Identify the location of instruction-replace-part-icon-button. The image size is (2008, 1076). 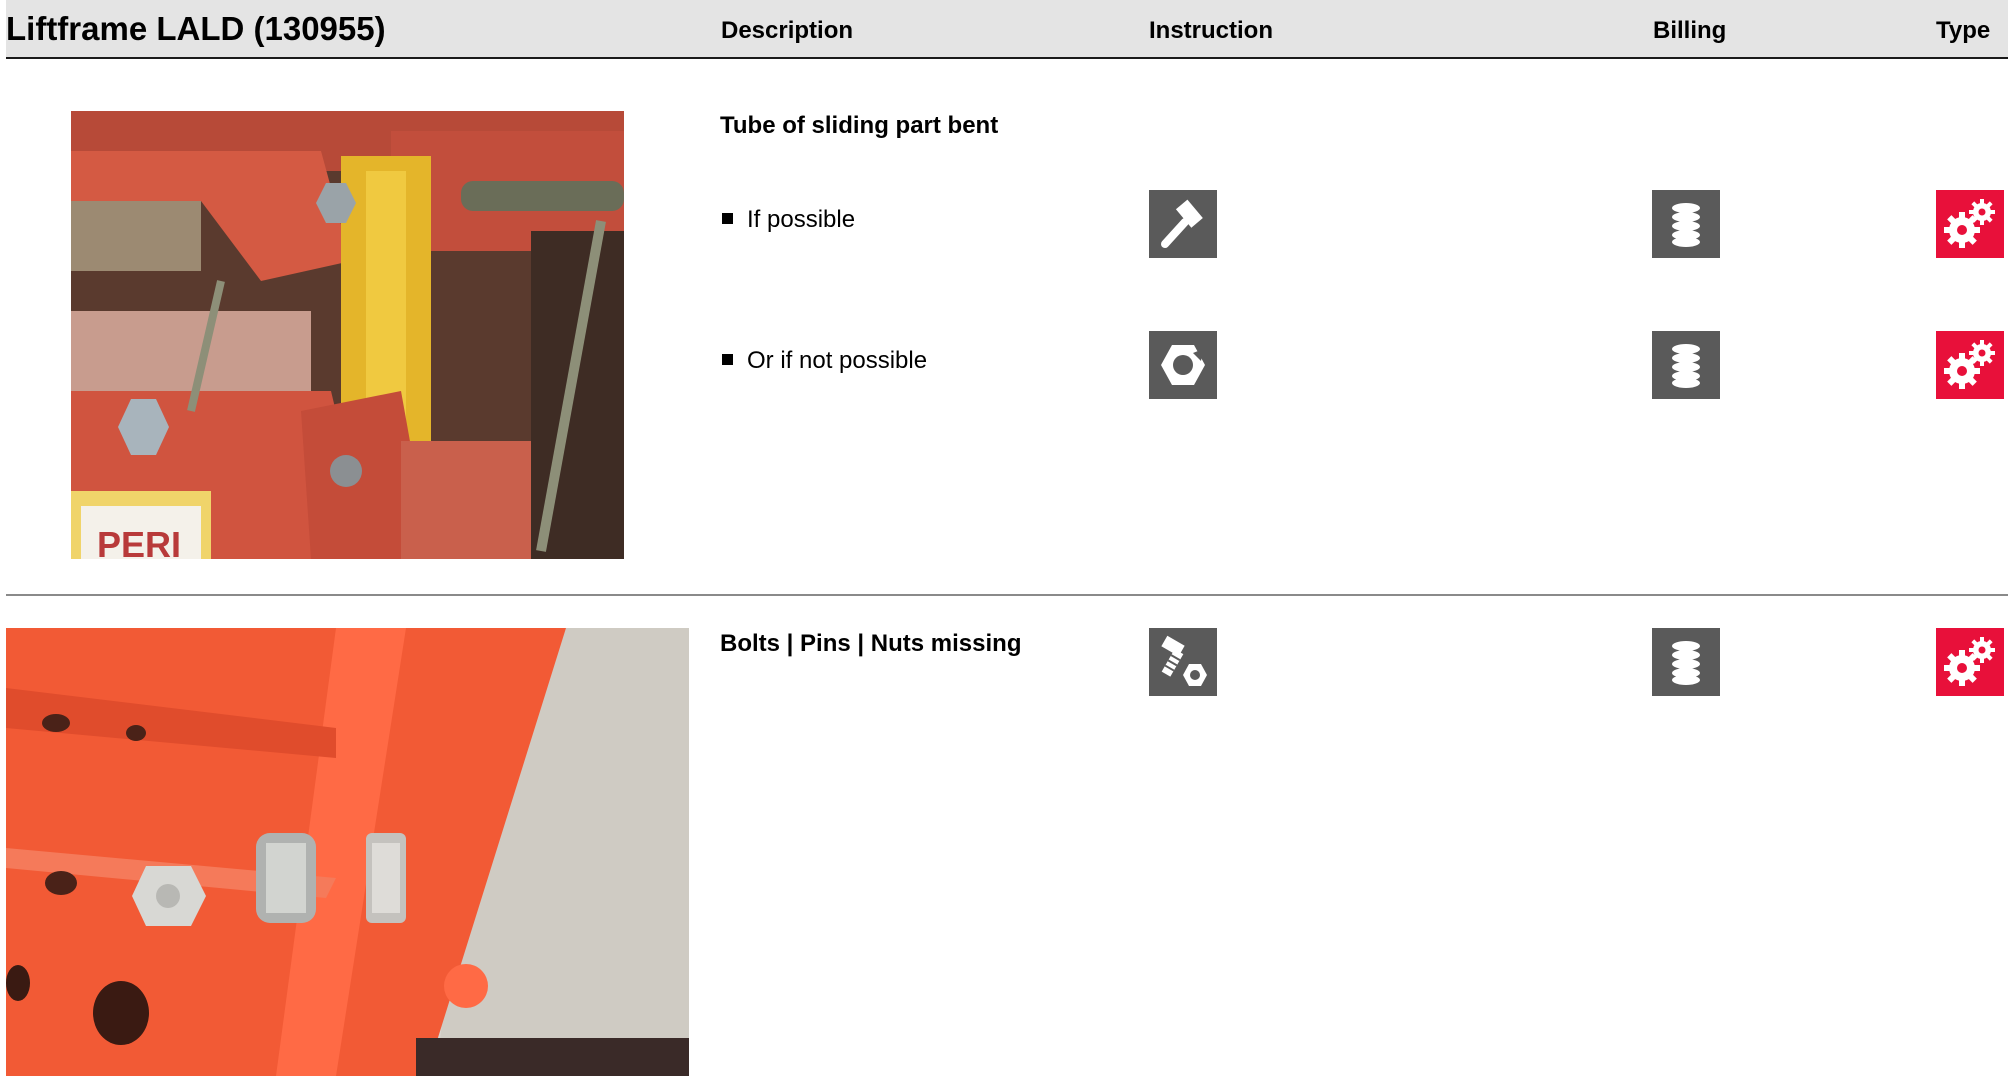
(1183, 365).